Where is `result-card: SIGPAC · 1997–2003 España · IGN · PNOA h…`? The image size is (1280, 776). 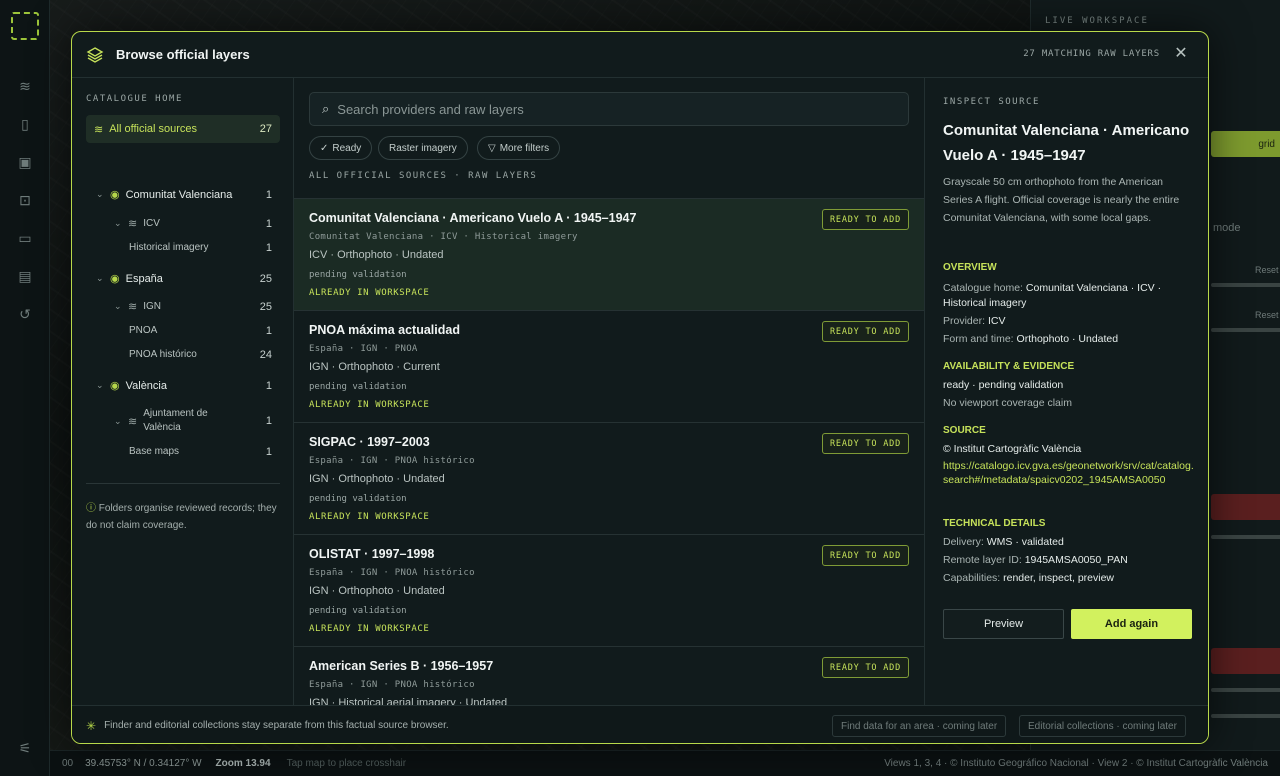 result-card: SIGPAC · 1997–2003 España · IGN · PNOA h… is located at coordinates (609, 478).